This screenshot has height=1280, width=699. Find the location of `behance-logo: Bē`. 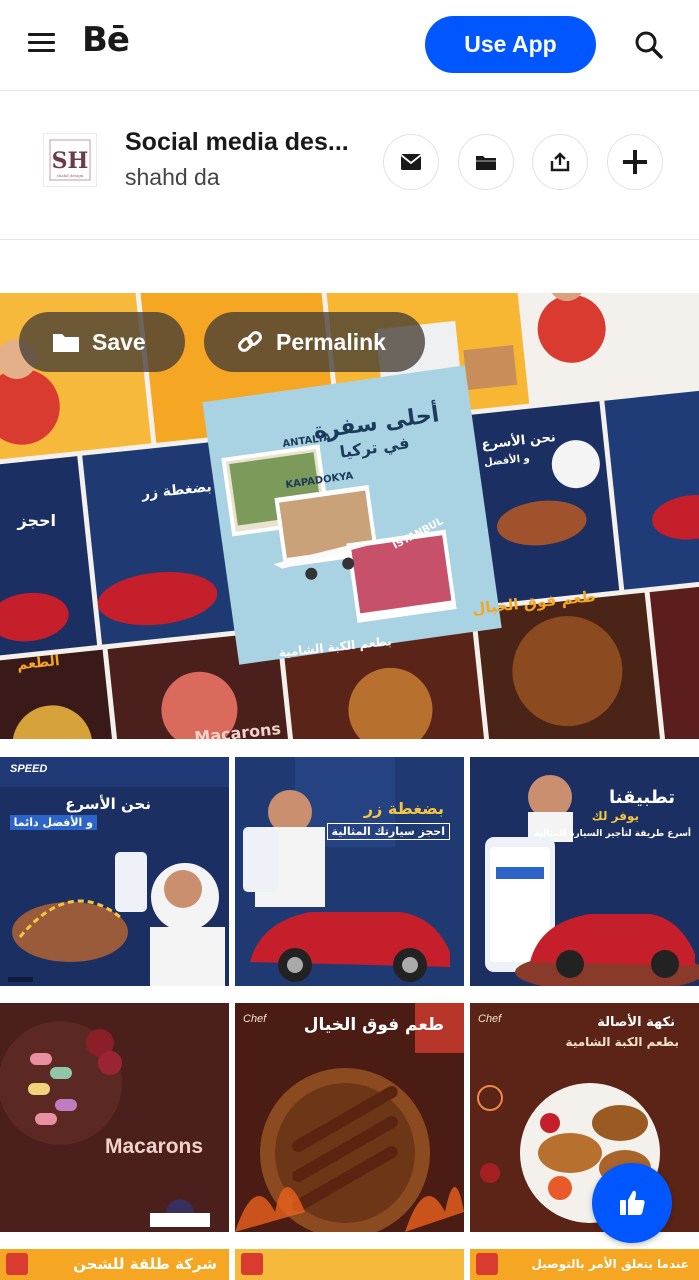

behance-logo: Bē is located at coordinates (106, 40).